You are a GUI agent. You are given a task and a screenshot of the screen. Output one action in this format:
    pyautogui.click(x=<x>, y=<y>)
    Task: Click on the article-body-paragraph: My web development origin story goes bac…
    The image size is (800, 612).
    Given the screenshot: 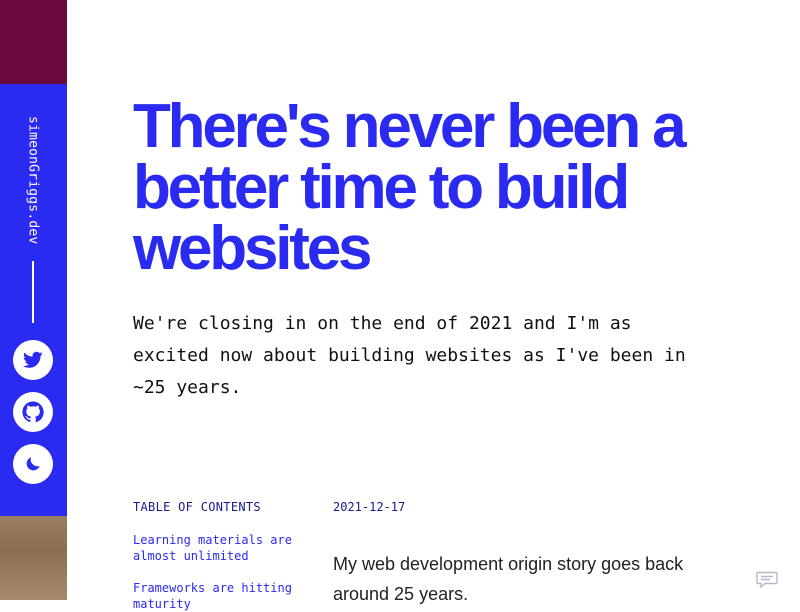 What is the action you would take?
    pyautogui.click(x=508, y=579)
    